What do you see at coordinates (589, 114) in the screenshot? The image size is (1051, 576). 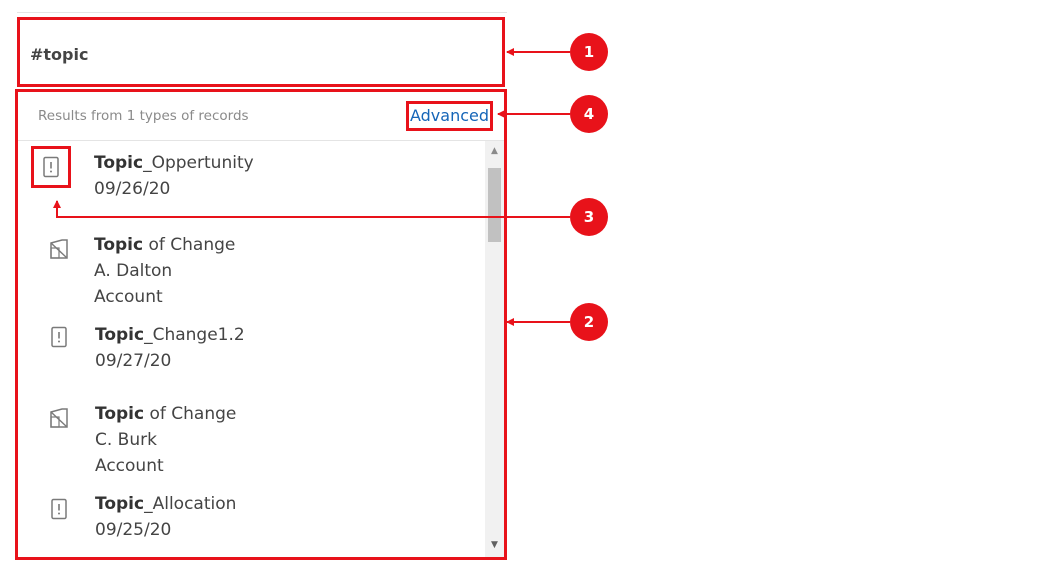 I see `callout-4: 4` at bounding box center [589, 114].